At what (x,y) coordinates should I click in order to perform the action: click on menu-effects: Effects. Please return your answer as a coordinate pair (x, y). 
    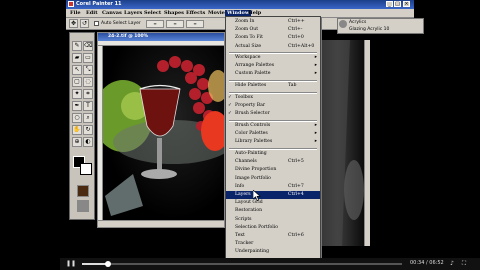
    Looking at the image, I should click on (195, 13).